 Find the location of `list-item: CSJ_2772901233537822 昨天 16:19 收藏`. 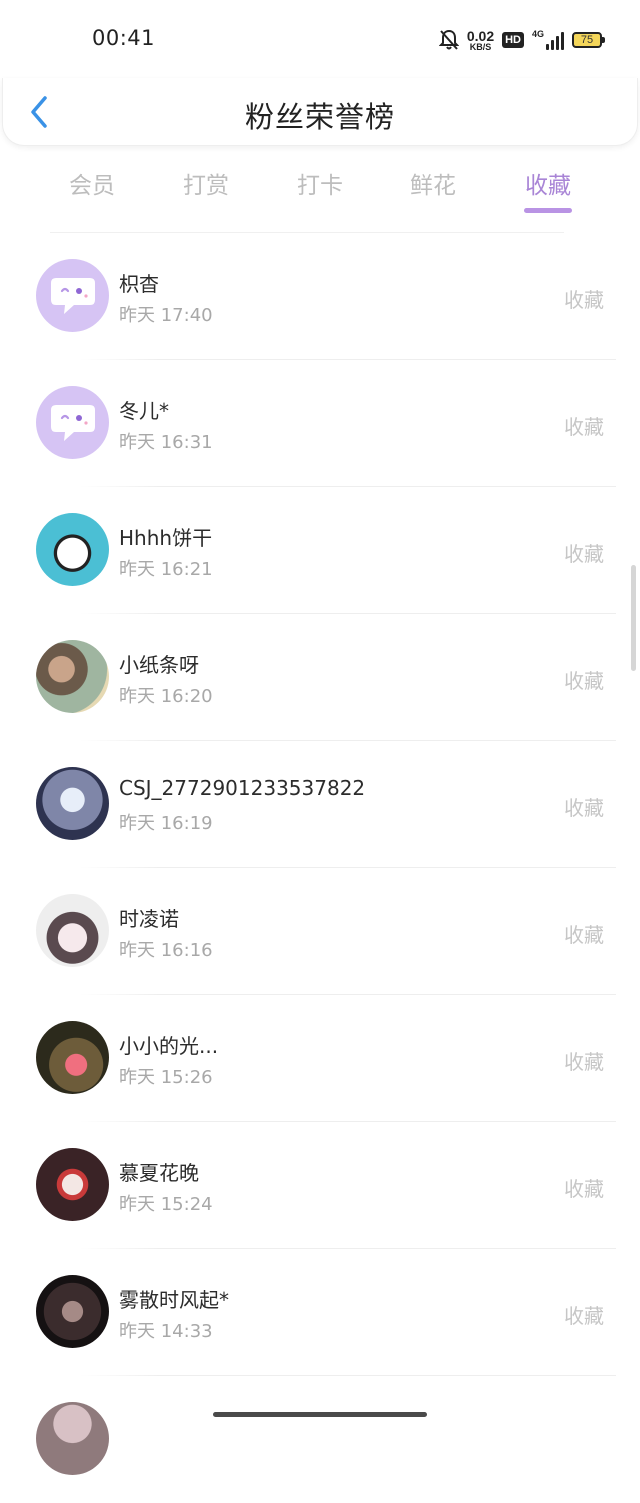

list-item: CSJ_2772901233537822 昨天 16:19 收藏 is located at coordinates (320, 804).